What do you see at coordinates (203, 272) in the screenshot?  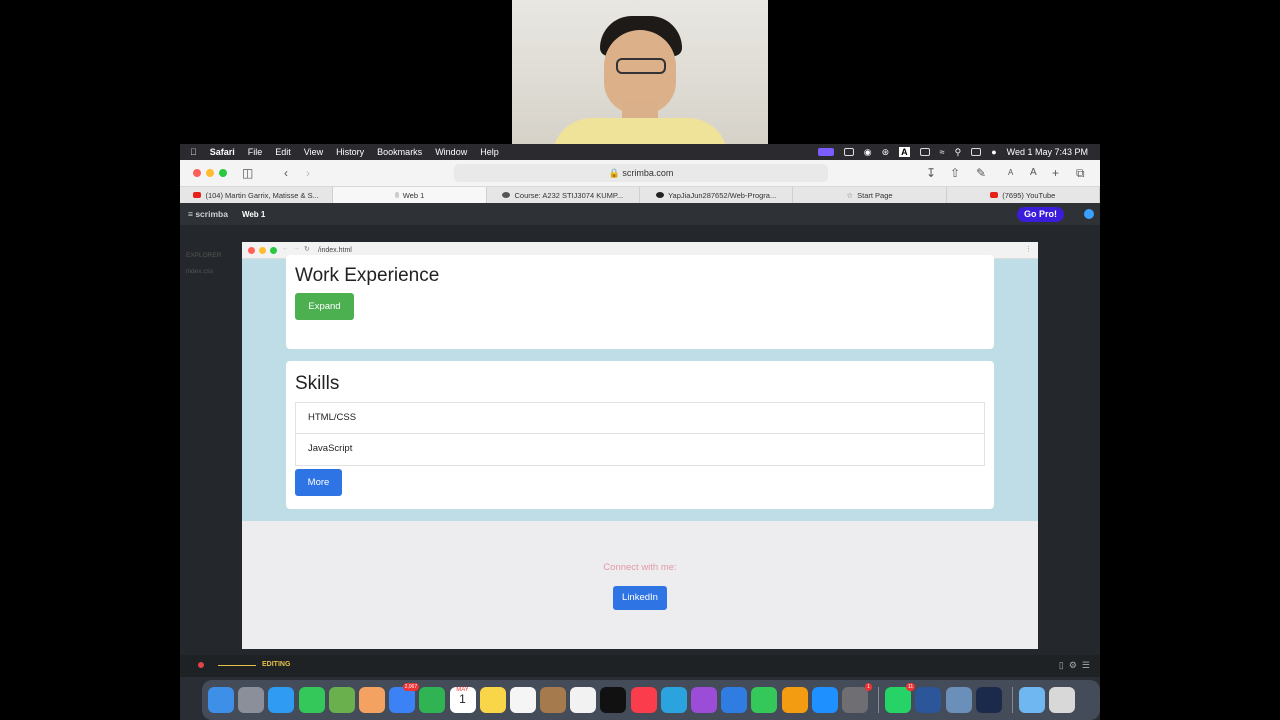 I see `file-index-css: index.css` at bounding box center [203, 272].